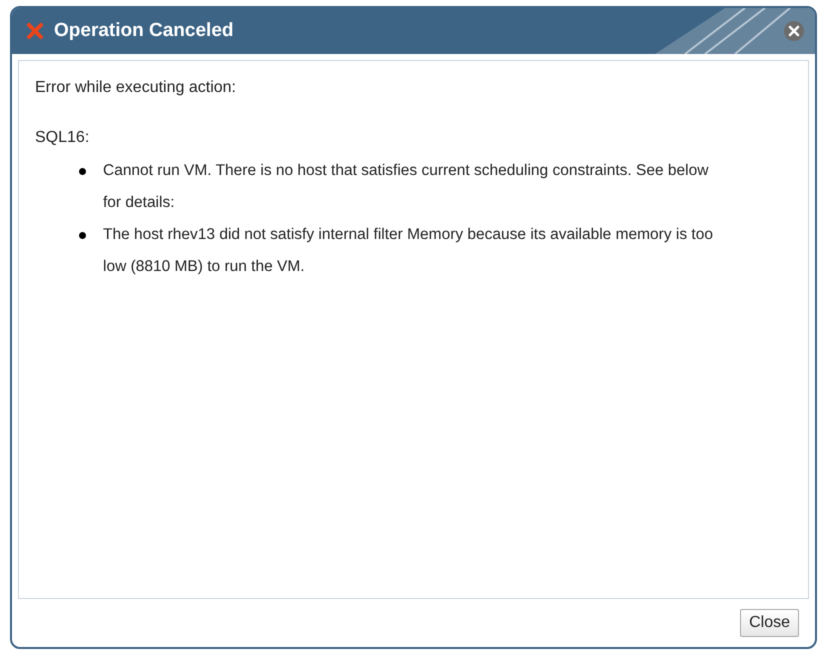 This screenshot has height=653, width=825. I want to click on error-detail: Cannot run VM. There is no host that satisfies current scheduling constraints. See below for details:, so click(406, 187).